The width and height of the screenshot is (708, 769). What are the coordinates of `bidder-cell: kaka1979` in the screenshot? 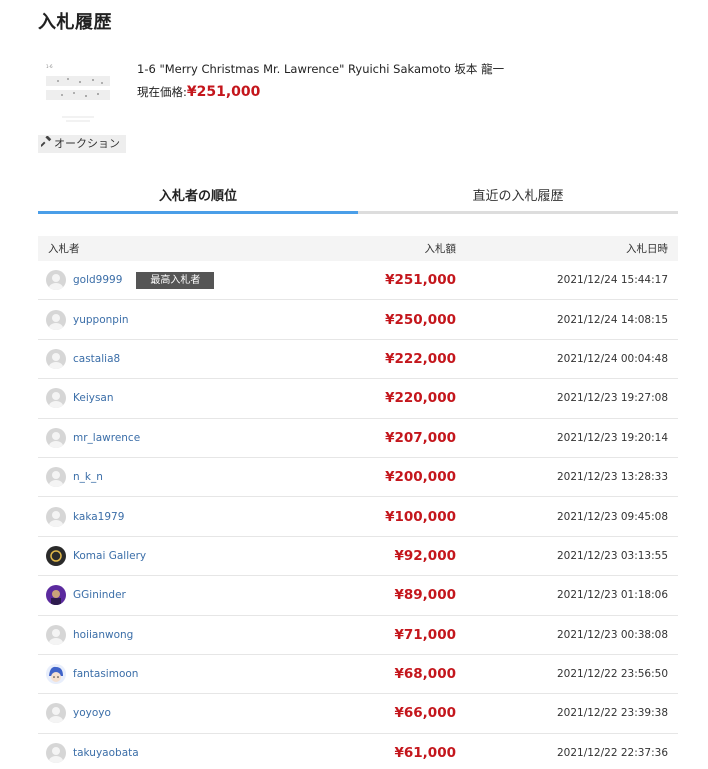 It's located at (168, 516).